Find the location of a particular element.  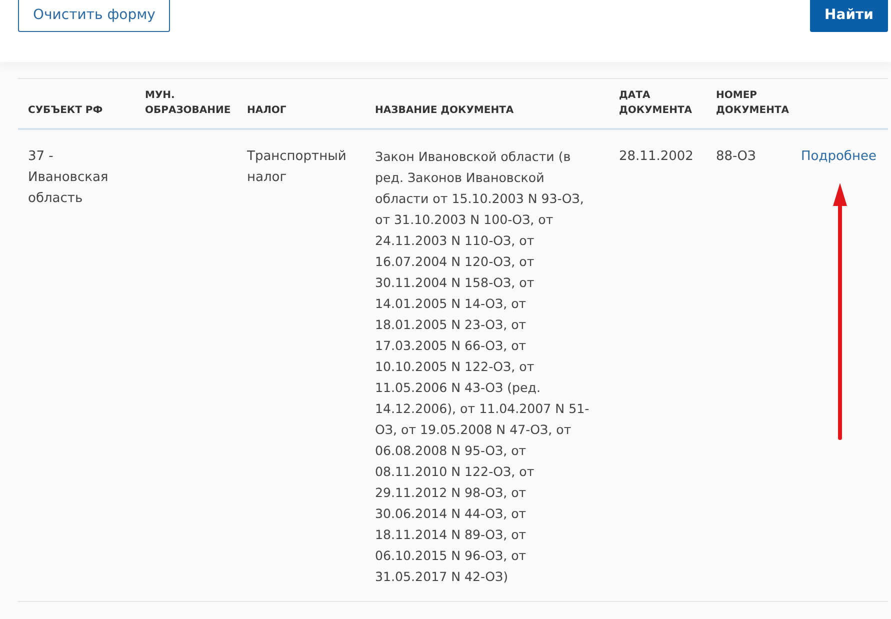

search-button: Найти is located at coordinates (849, 16).